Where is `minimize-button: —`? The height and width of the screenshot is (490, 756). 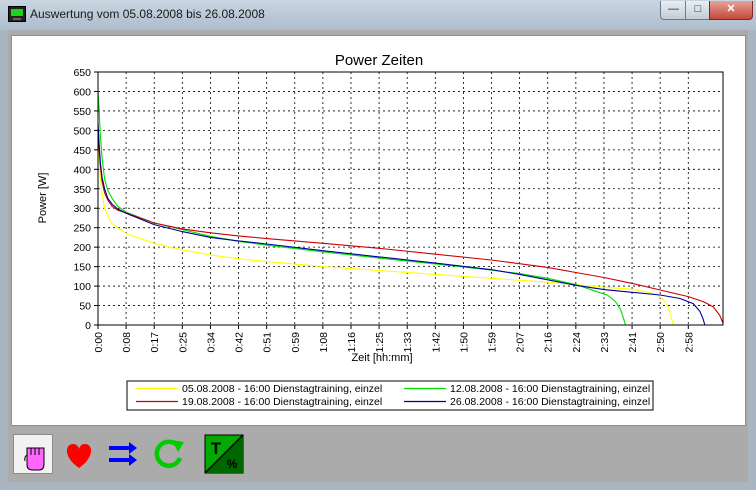 minimize-button: — is located at coordinates (673, 10).